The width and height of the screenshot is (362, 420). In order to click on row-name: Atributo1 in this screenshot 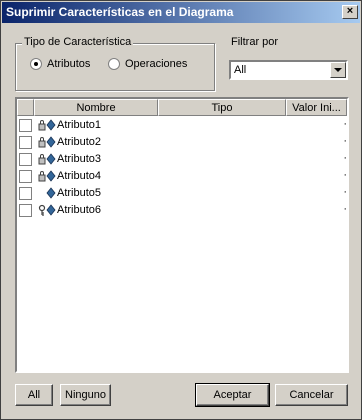, I will do `click(79, 125)`.